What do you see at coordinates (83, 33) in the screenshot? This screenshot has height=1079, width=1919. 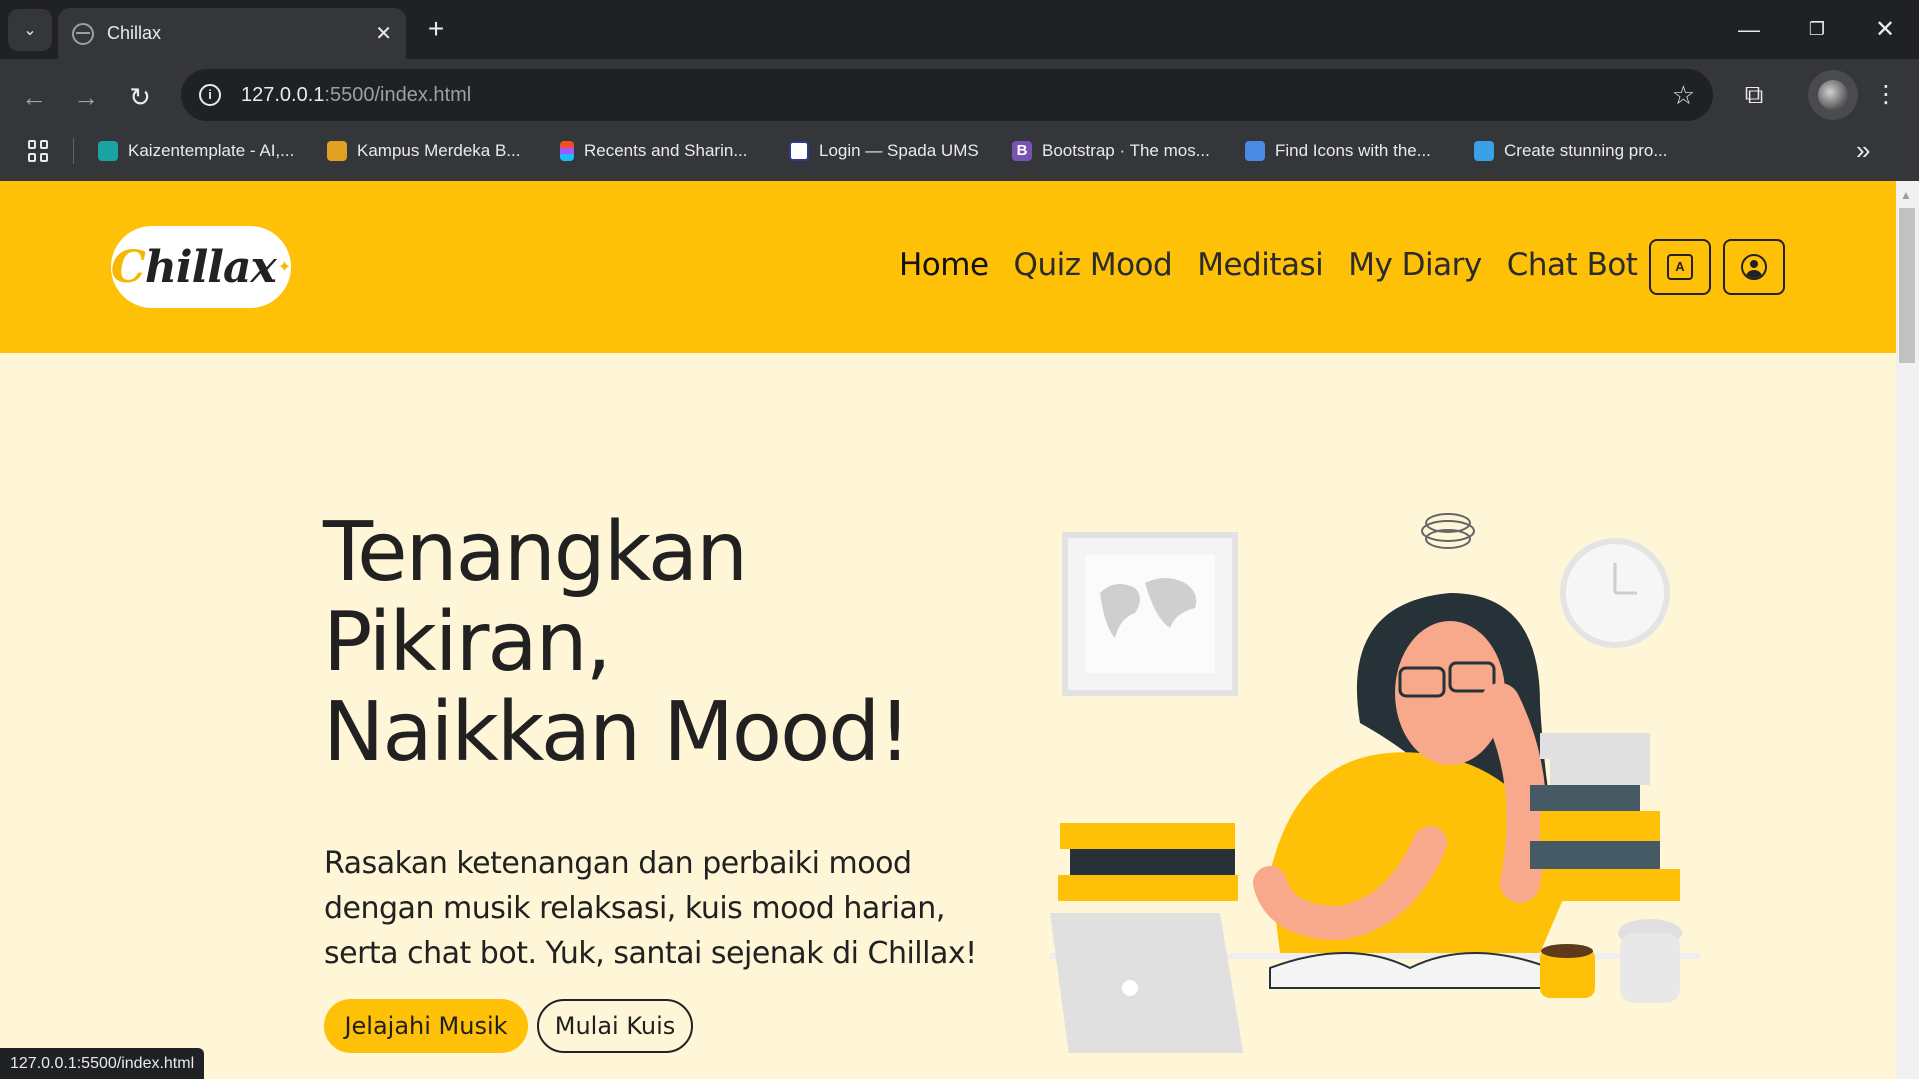 I see `globe-icon` at bounding box center [83, 33].